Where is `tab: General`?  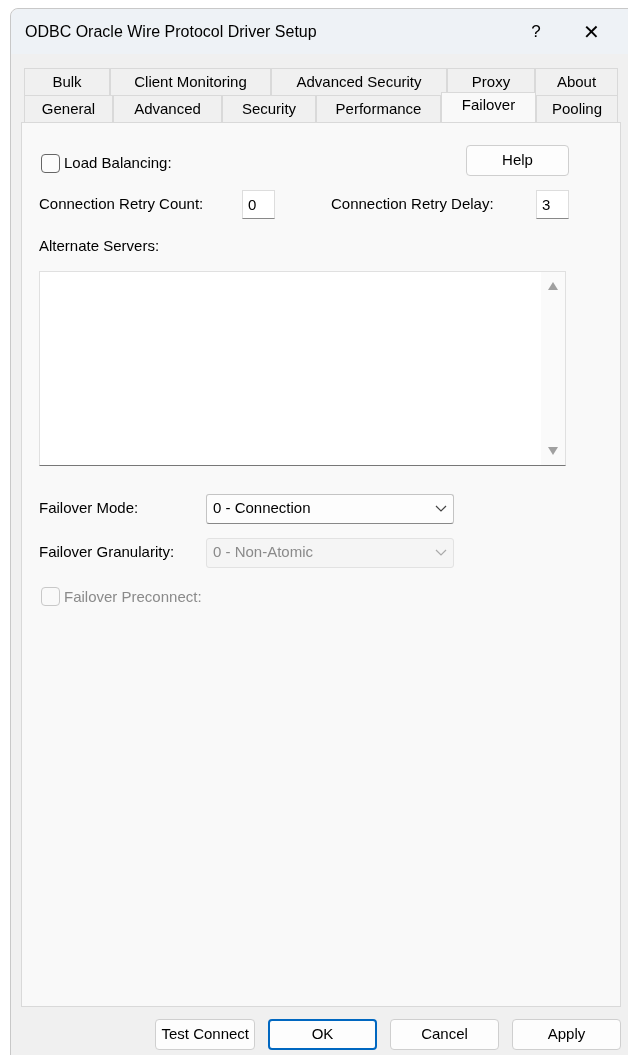
tab: General is located at coordinates (68, 108).